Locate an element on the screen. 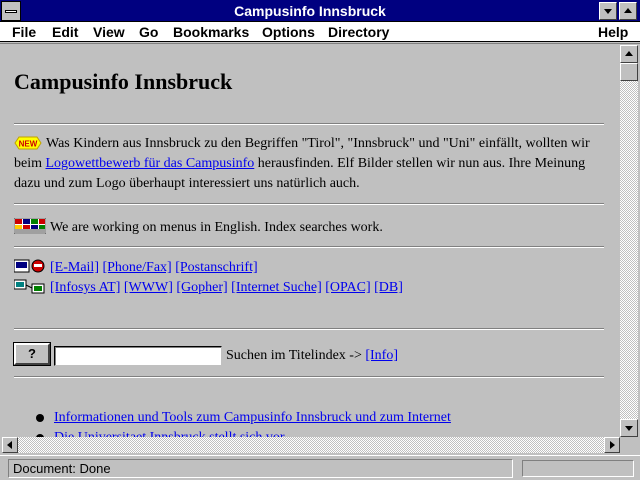 The image size is (640, 480). scrollbar-corner is located at coordinates (629, 445).